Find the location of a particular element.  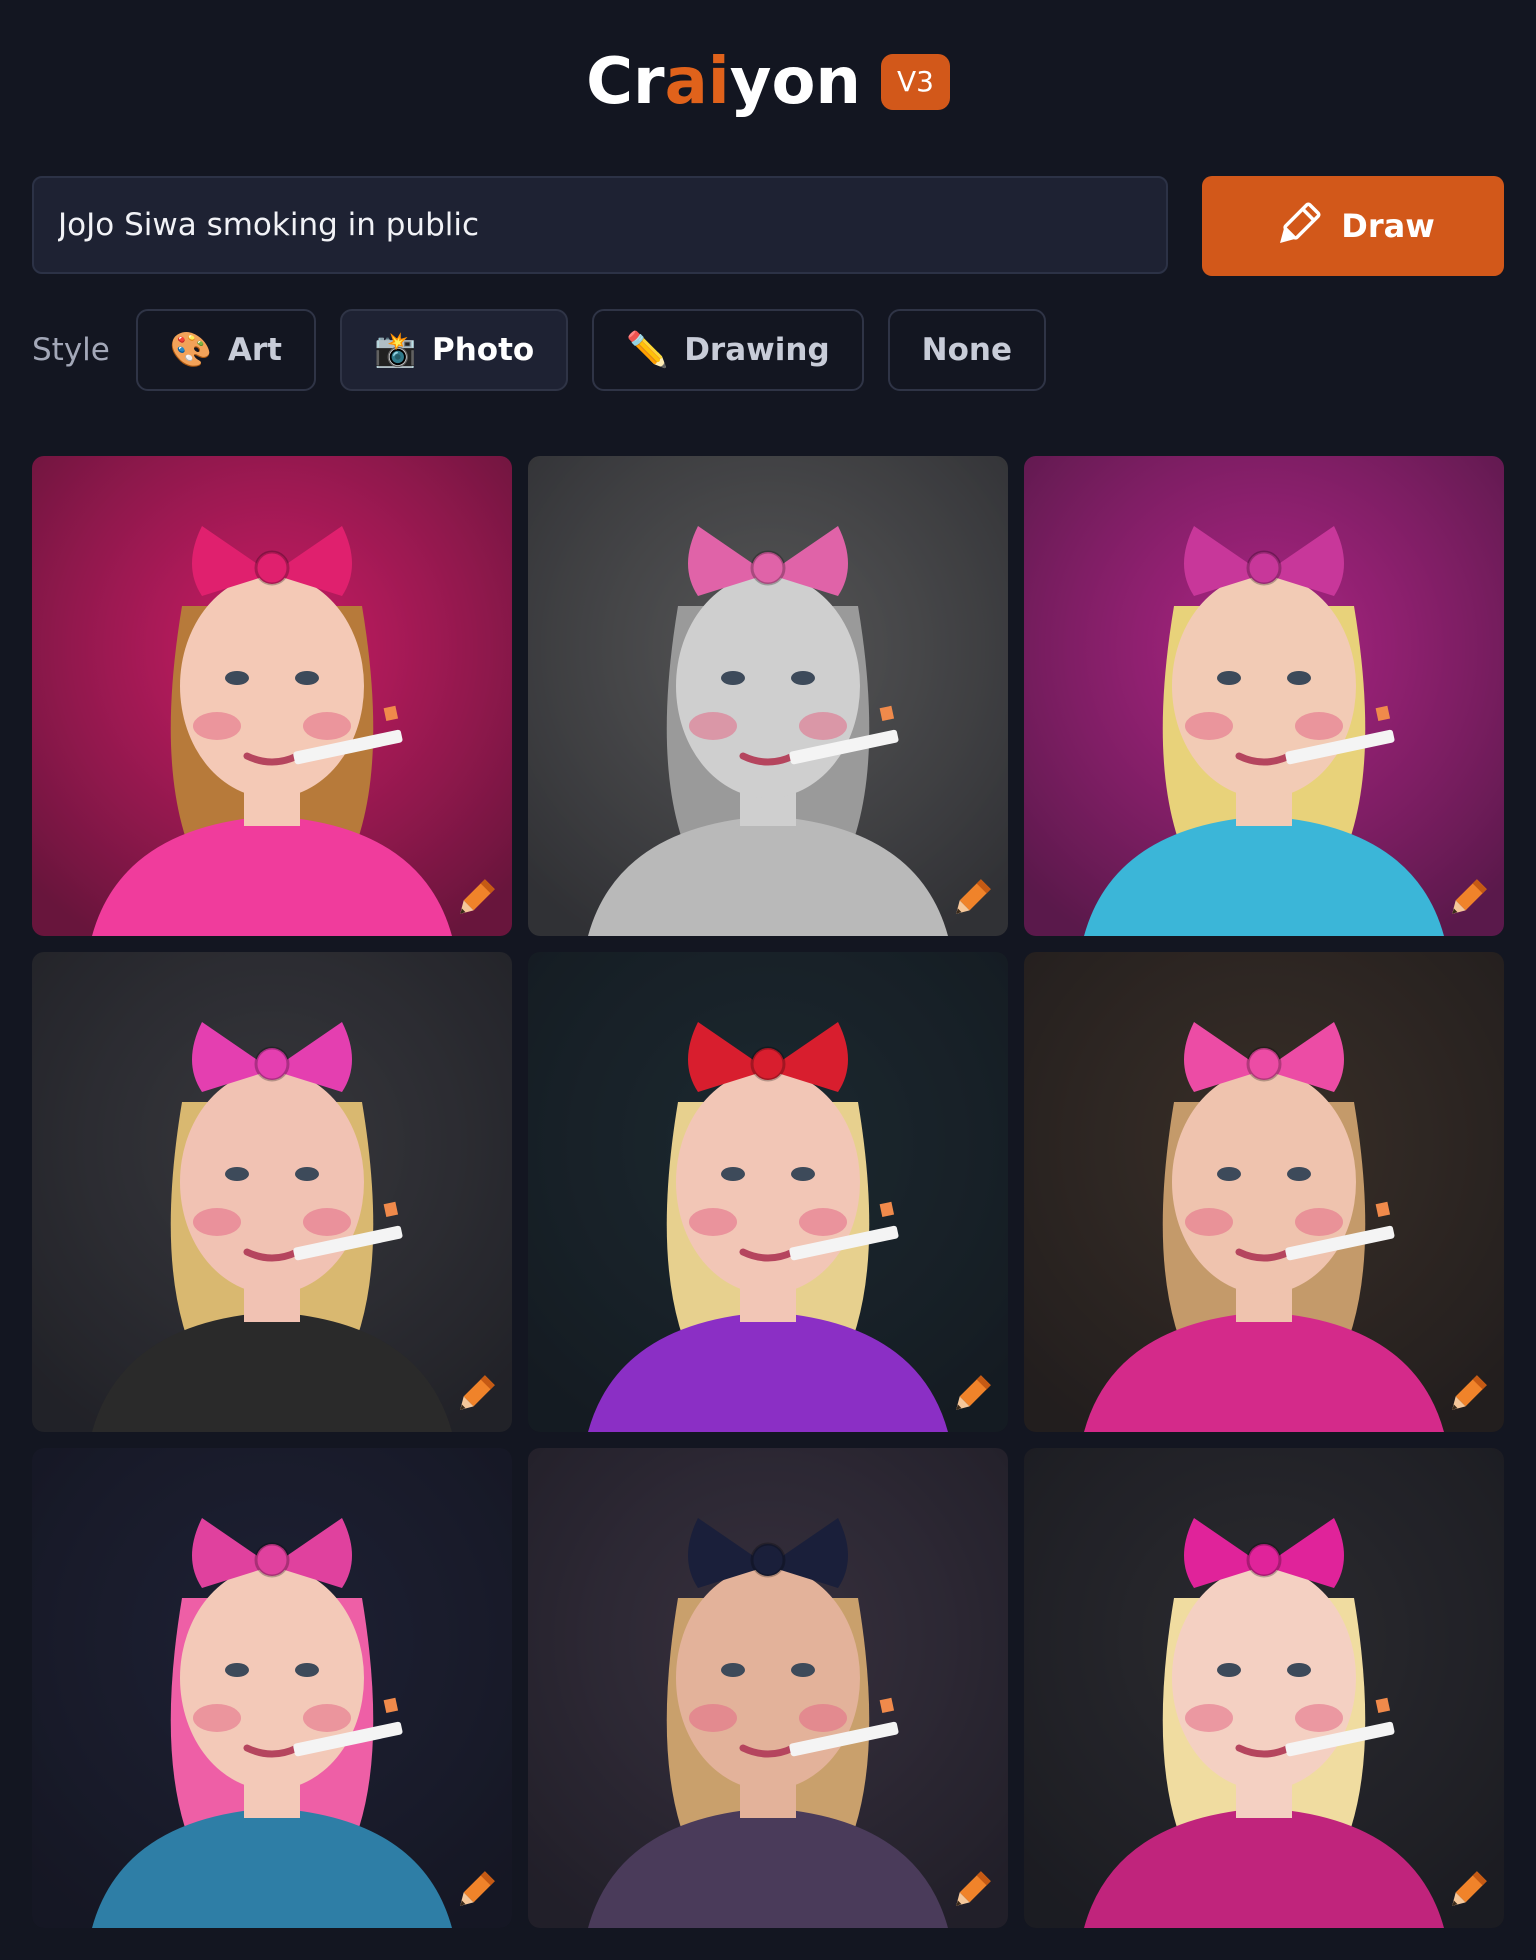

style-option-photo: 📸 Photo is located at coordinates (454, 350).